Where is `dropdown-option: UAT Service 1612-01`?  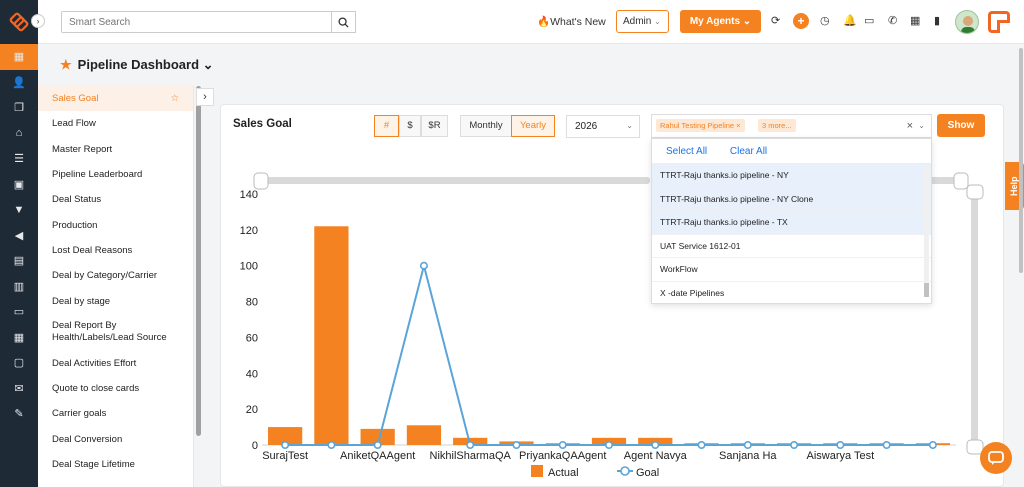 dropdown-option: UAT Service 1612-01 is located at coordinates (791, 246).